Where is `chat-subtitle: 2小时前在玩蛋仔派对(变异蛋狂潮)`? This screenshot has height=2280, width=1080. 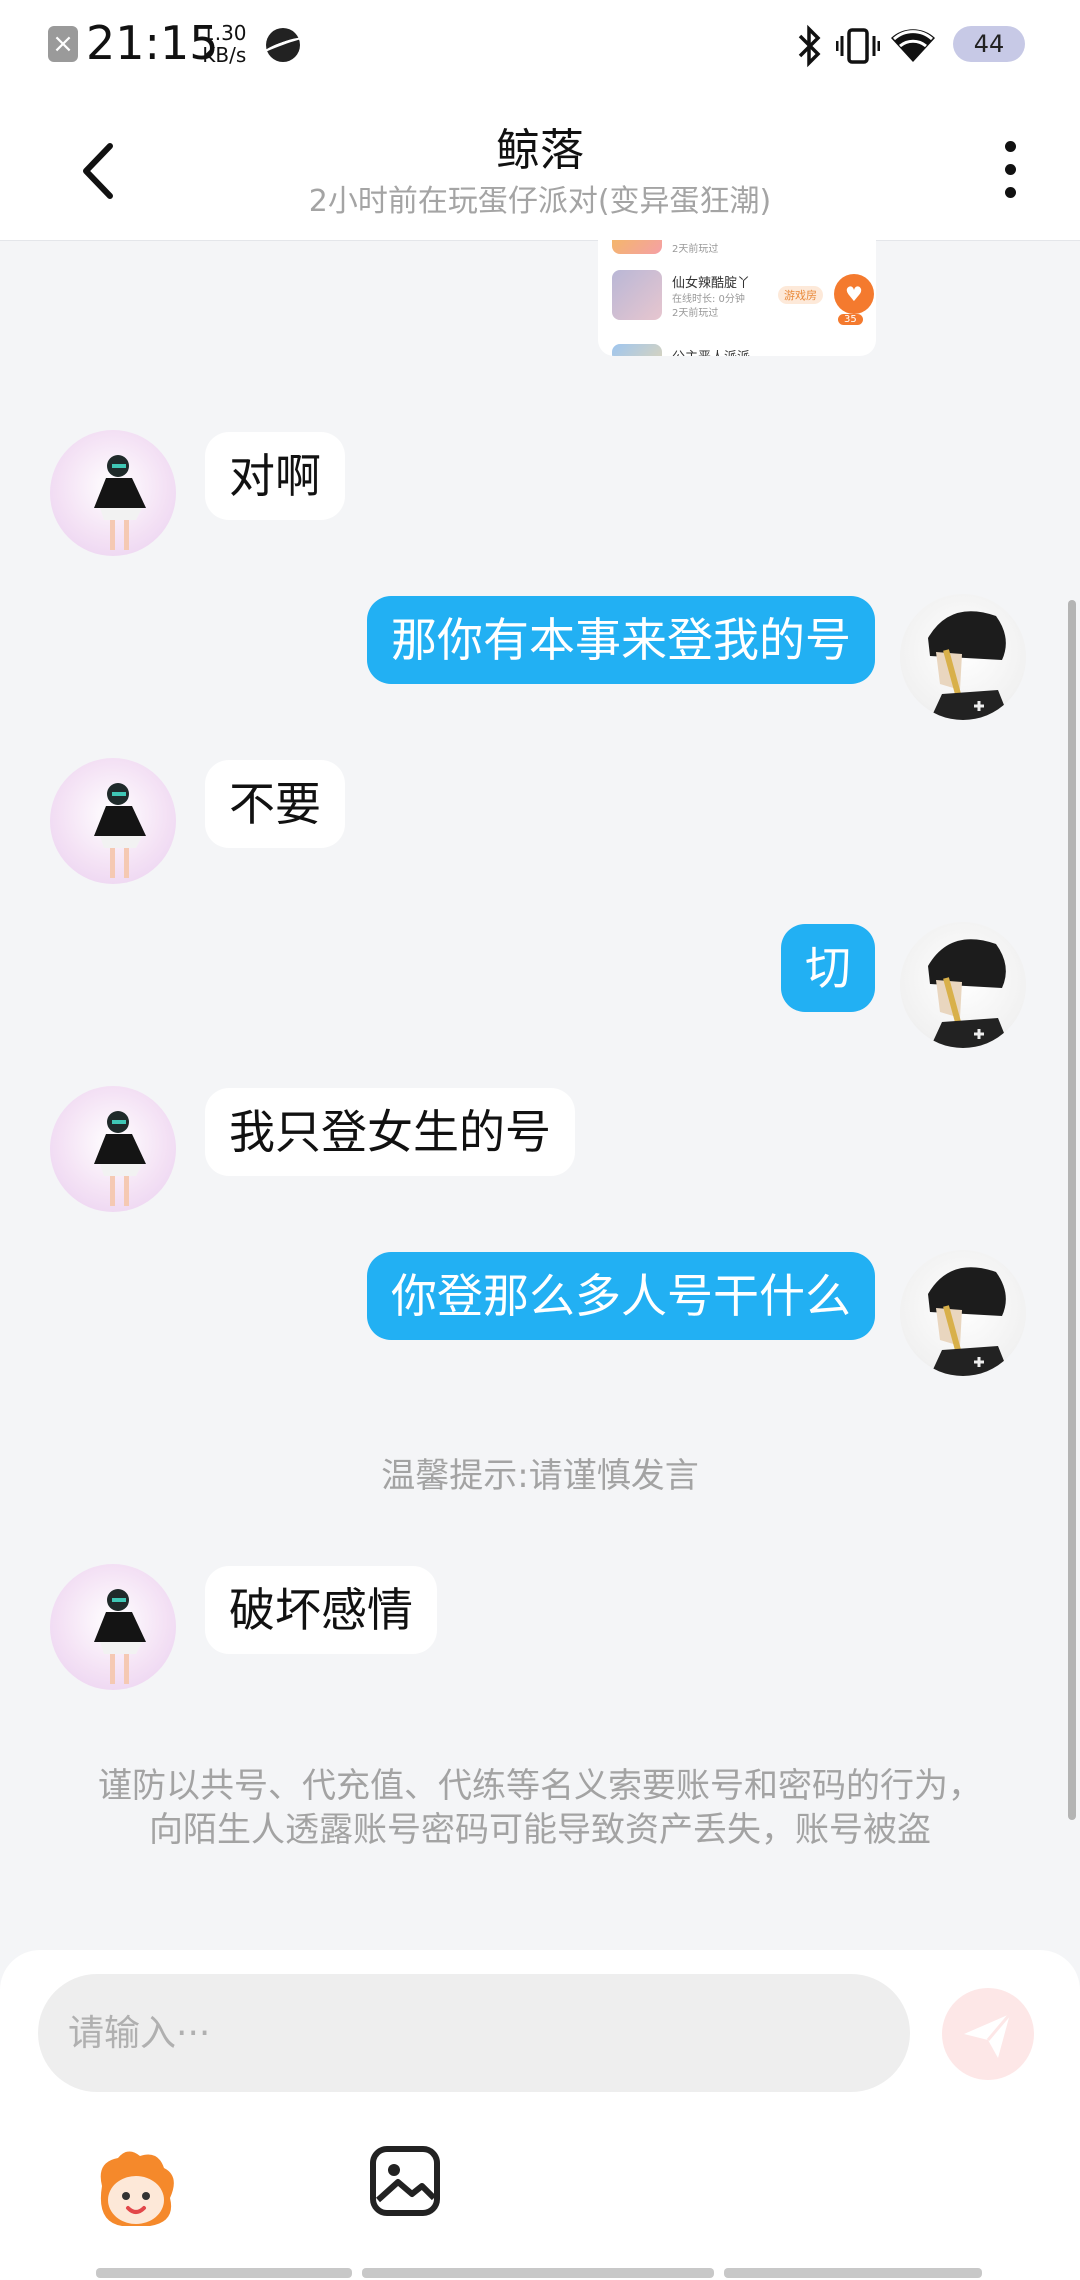 chat-subtitle: 2小时前在玩蛋仔派对(变异蛋狂潮) is located at coordinates (540, 201).